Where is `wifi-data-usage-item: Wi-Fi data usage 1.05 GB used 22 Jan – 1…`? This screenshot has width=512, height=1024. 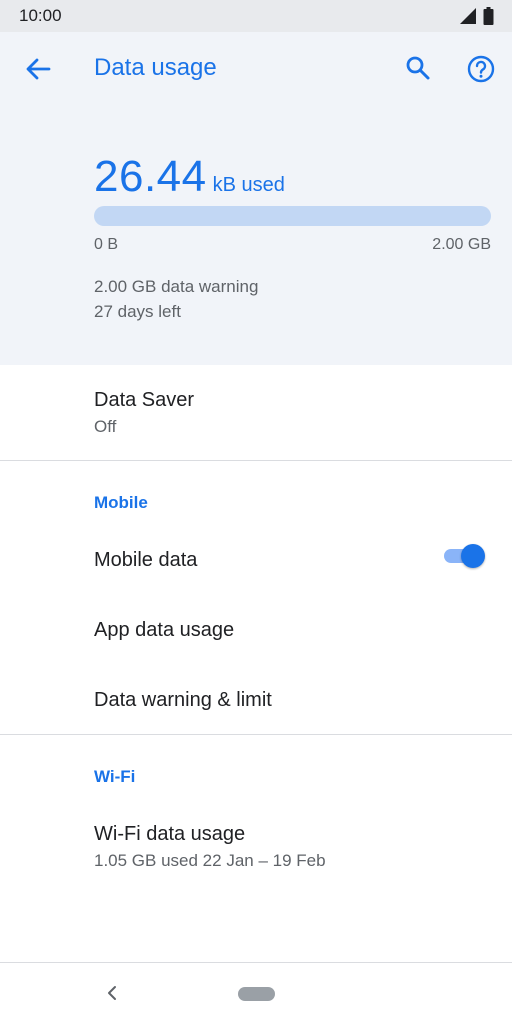 wifi-data-usage-item: Wi-Fi data usage 1.05 GB used 22 Jan – 1… is located at coordinates (256, 845).